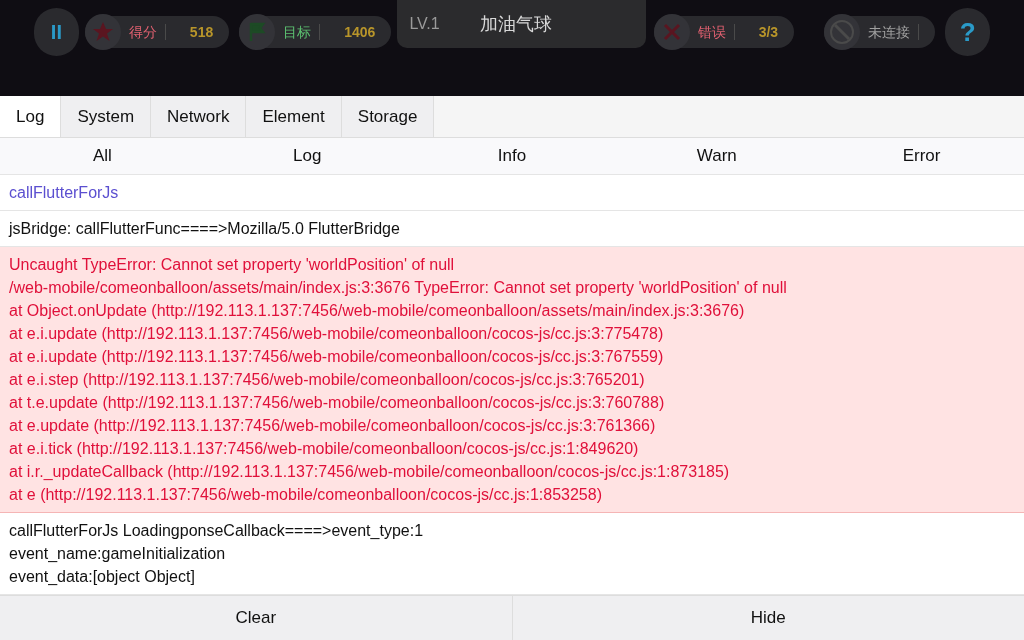 Image resolution: width=1024 pixels, height=640 pixels. What do you see at coordinates (967, 32) in the screenshot?
I see `help-button: ?` at bounding box center [967, 32].